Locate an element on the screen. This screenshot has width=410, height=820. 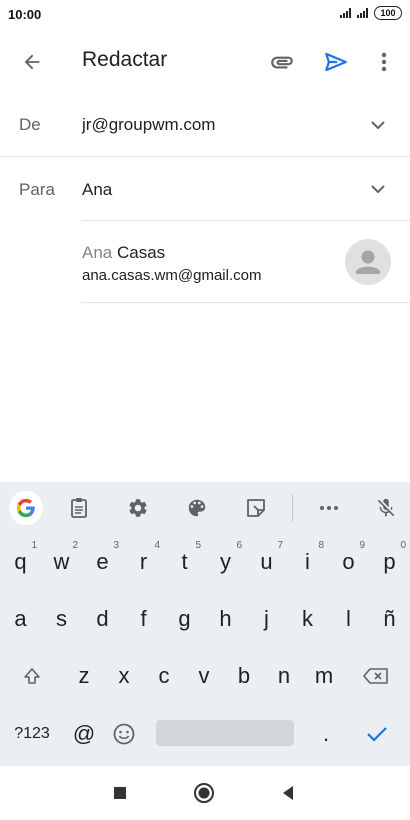
suggestion-name-rest: Casas is located at coordinates (139, 252).